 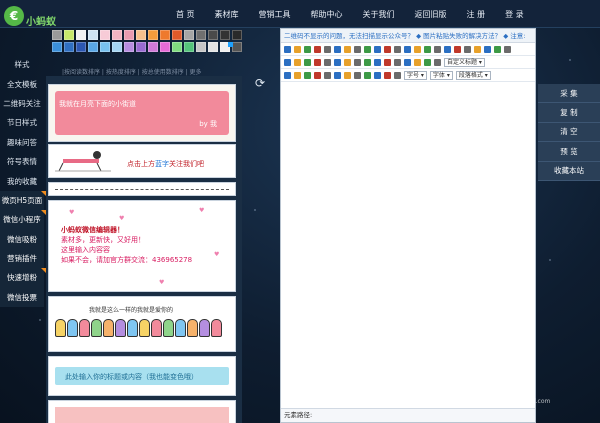 What do you see at coordinates (22, 297) in the screenshot?
I see `sidebar-item: 微信投票` at bounding box center [22, 297].